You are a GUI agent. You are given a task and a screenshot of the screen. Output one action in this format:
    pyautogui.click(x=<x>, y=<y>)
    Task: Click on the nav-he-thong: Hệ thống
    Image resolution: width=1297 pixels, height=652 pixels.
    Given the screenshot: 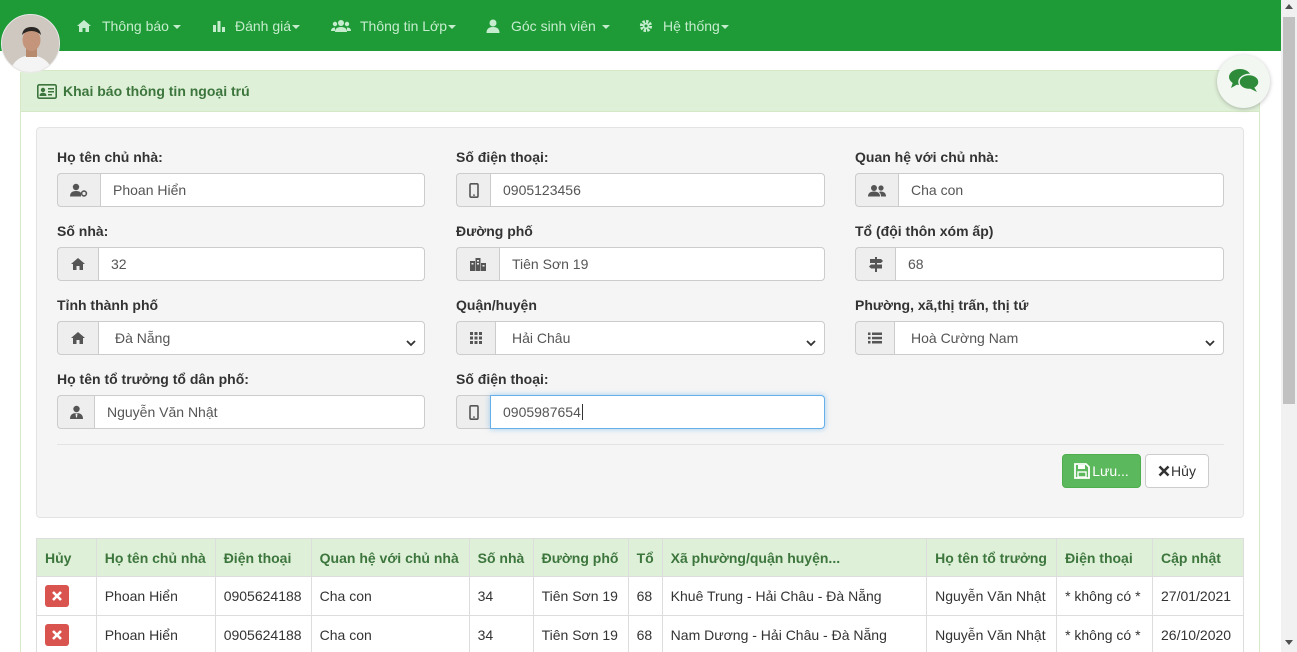 What is the action you would take?
    pyautogui.click(x=683, y=25)
    